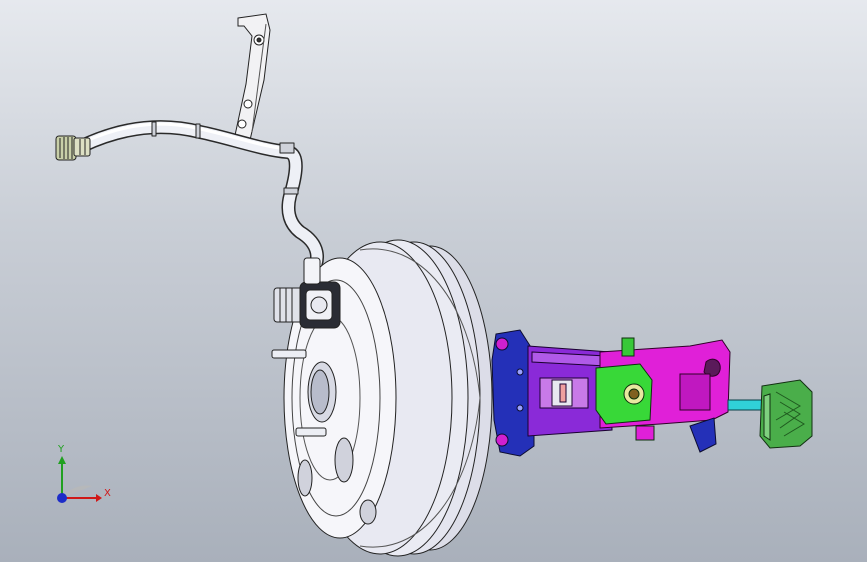 Image resolution: width=867 pixels, height=562 pixels. I want to click on pedal-stop, so click(703, 435).